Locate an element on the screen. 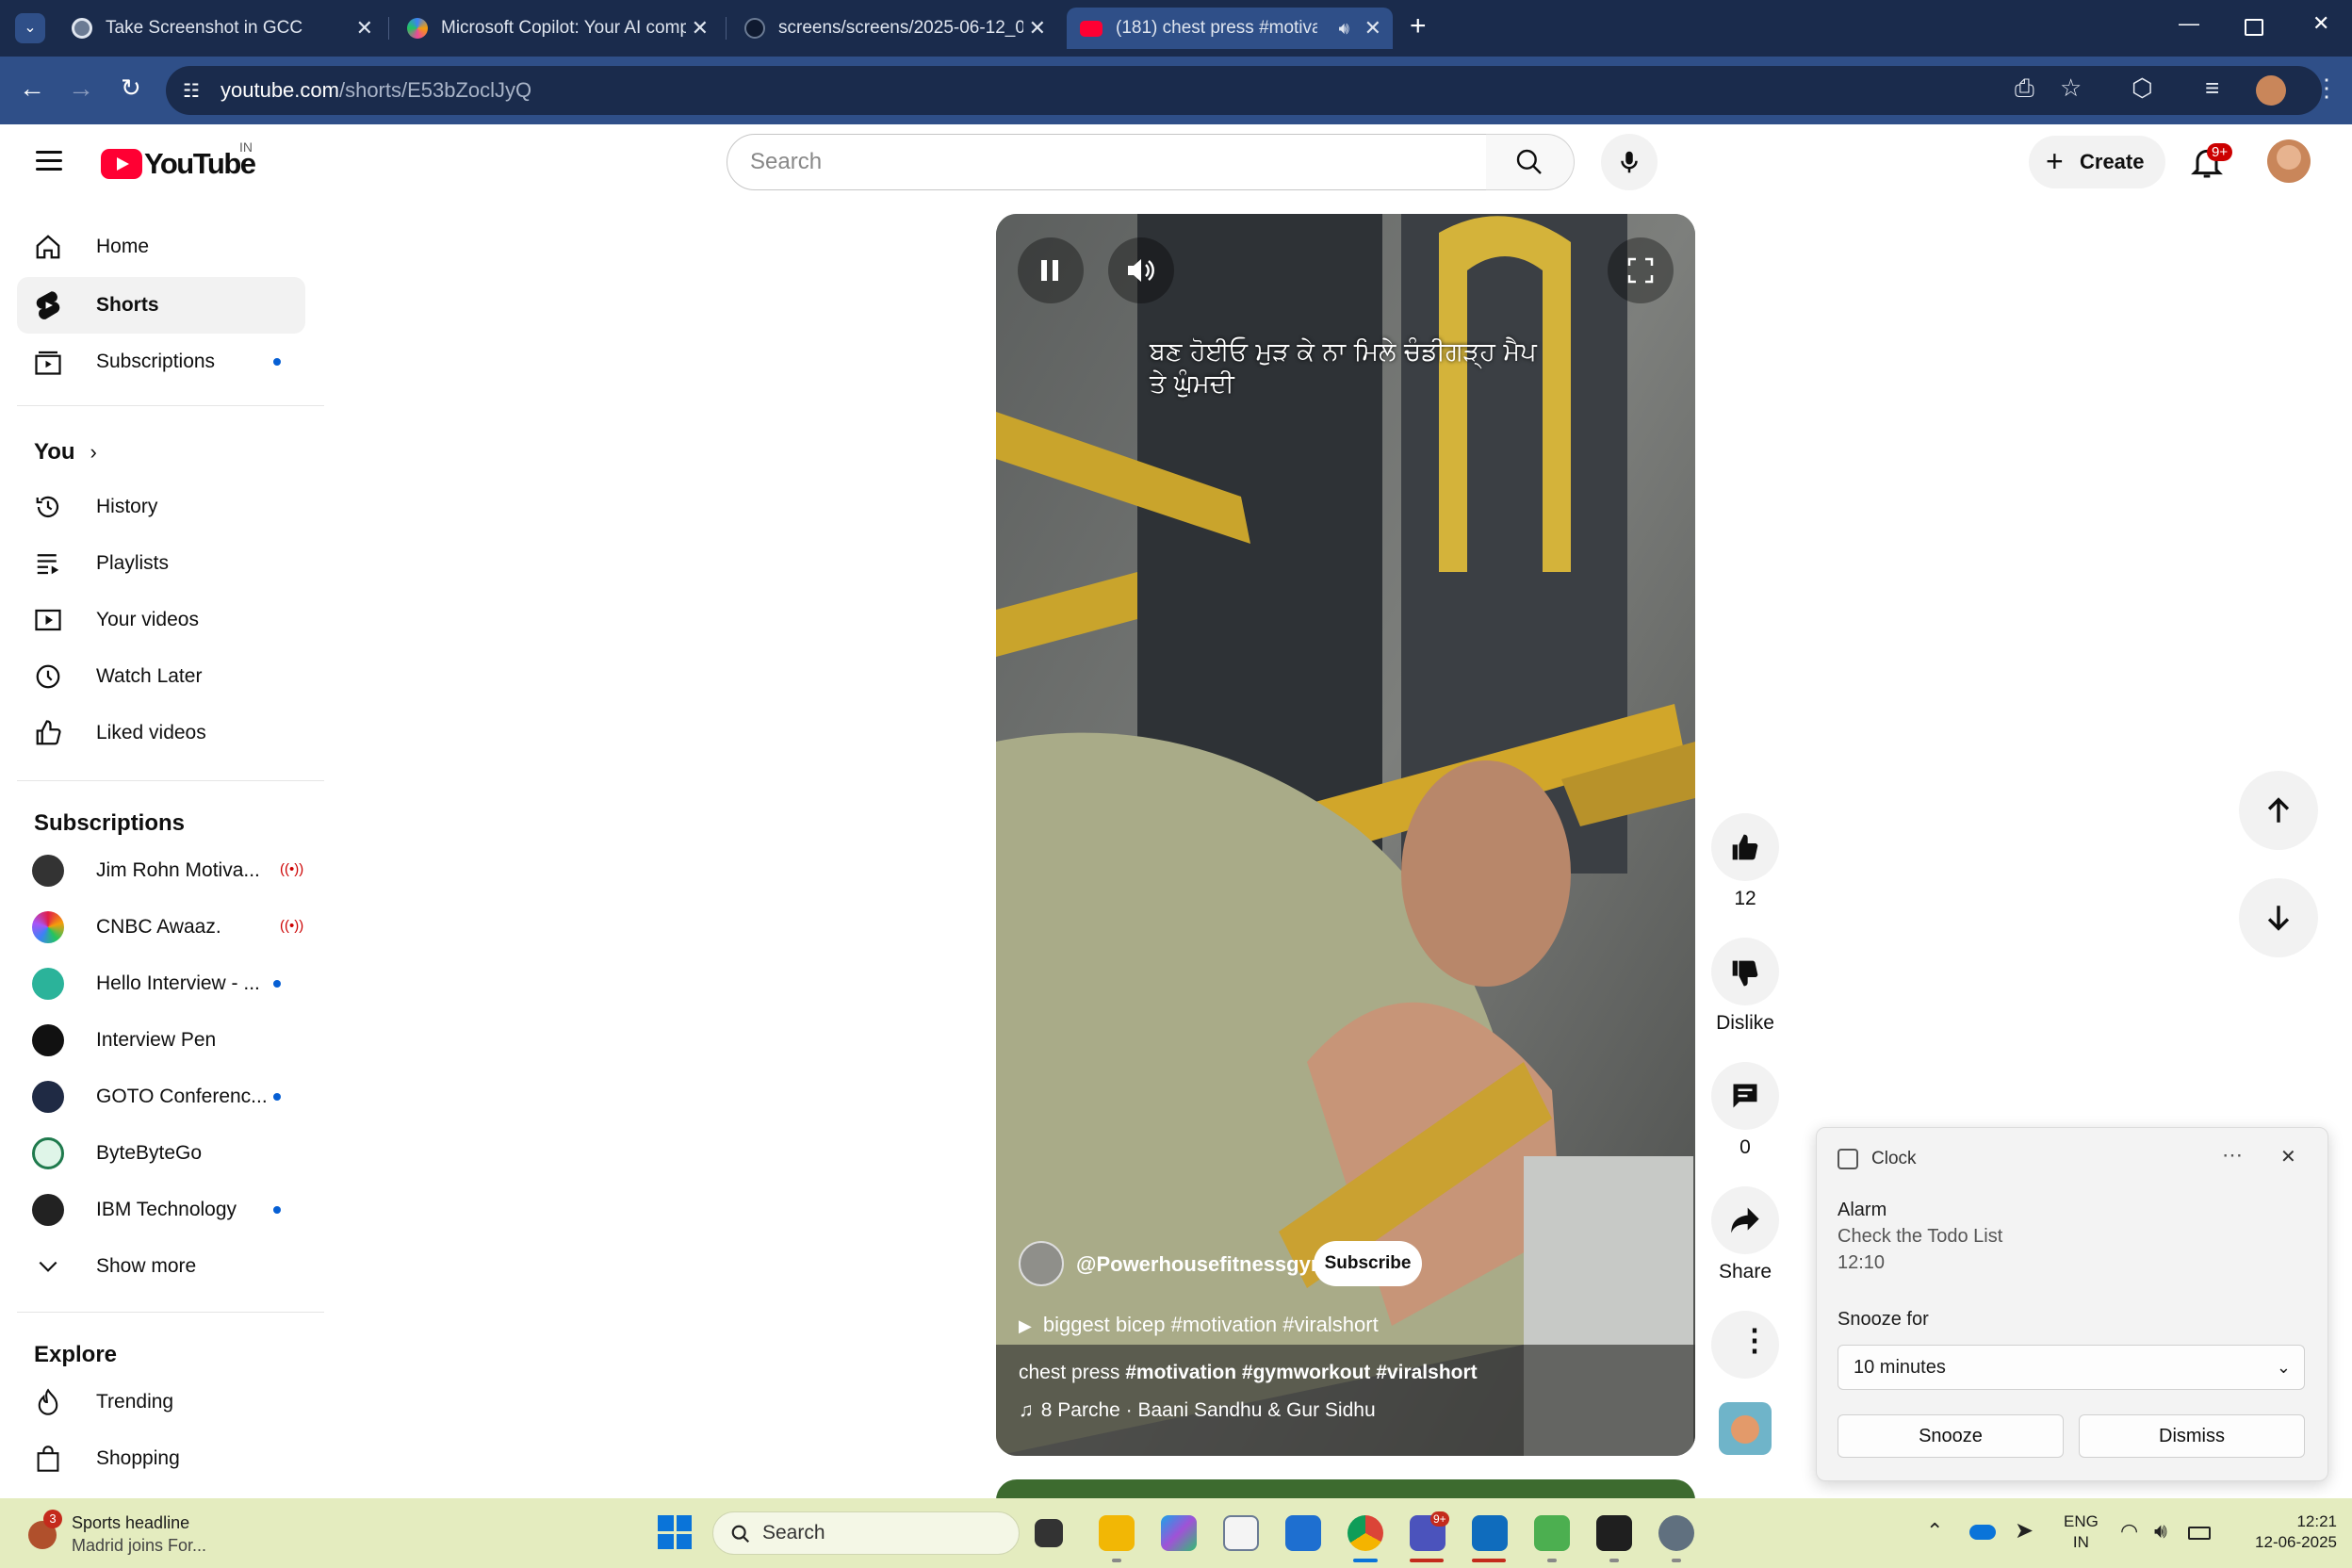 Image resolution: width=2352 pixels, height=1568 pixels. settings-gear-icon is located at coordinates (1676, 1533).